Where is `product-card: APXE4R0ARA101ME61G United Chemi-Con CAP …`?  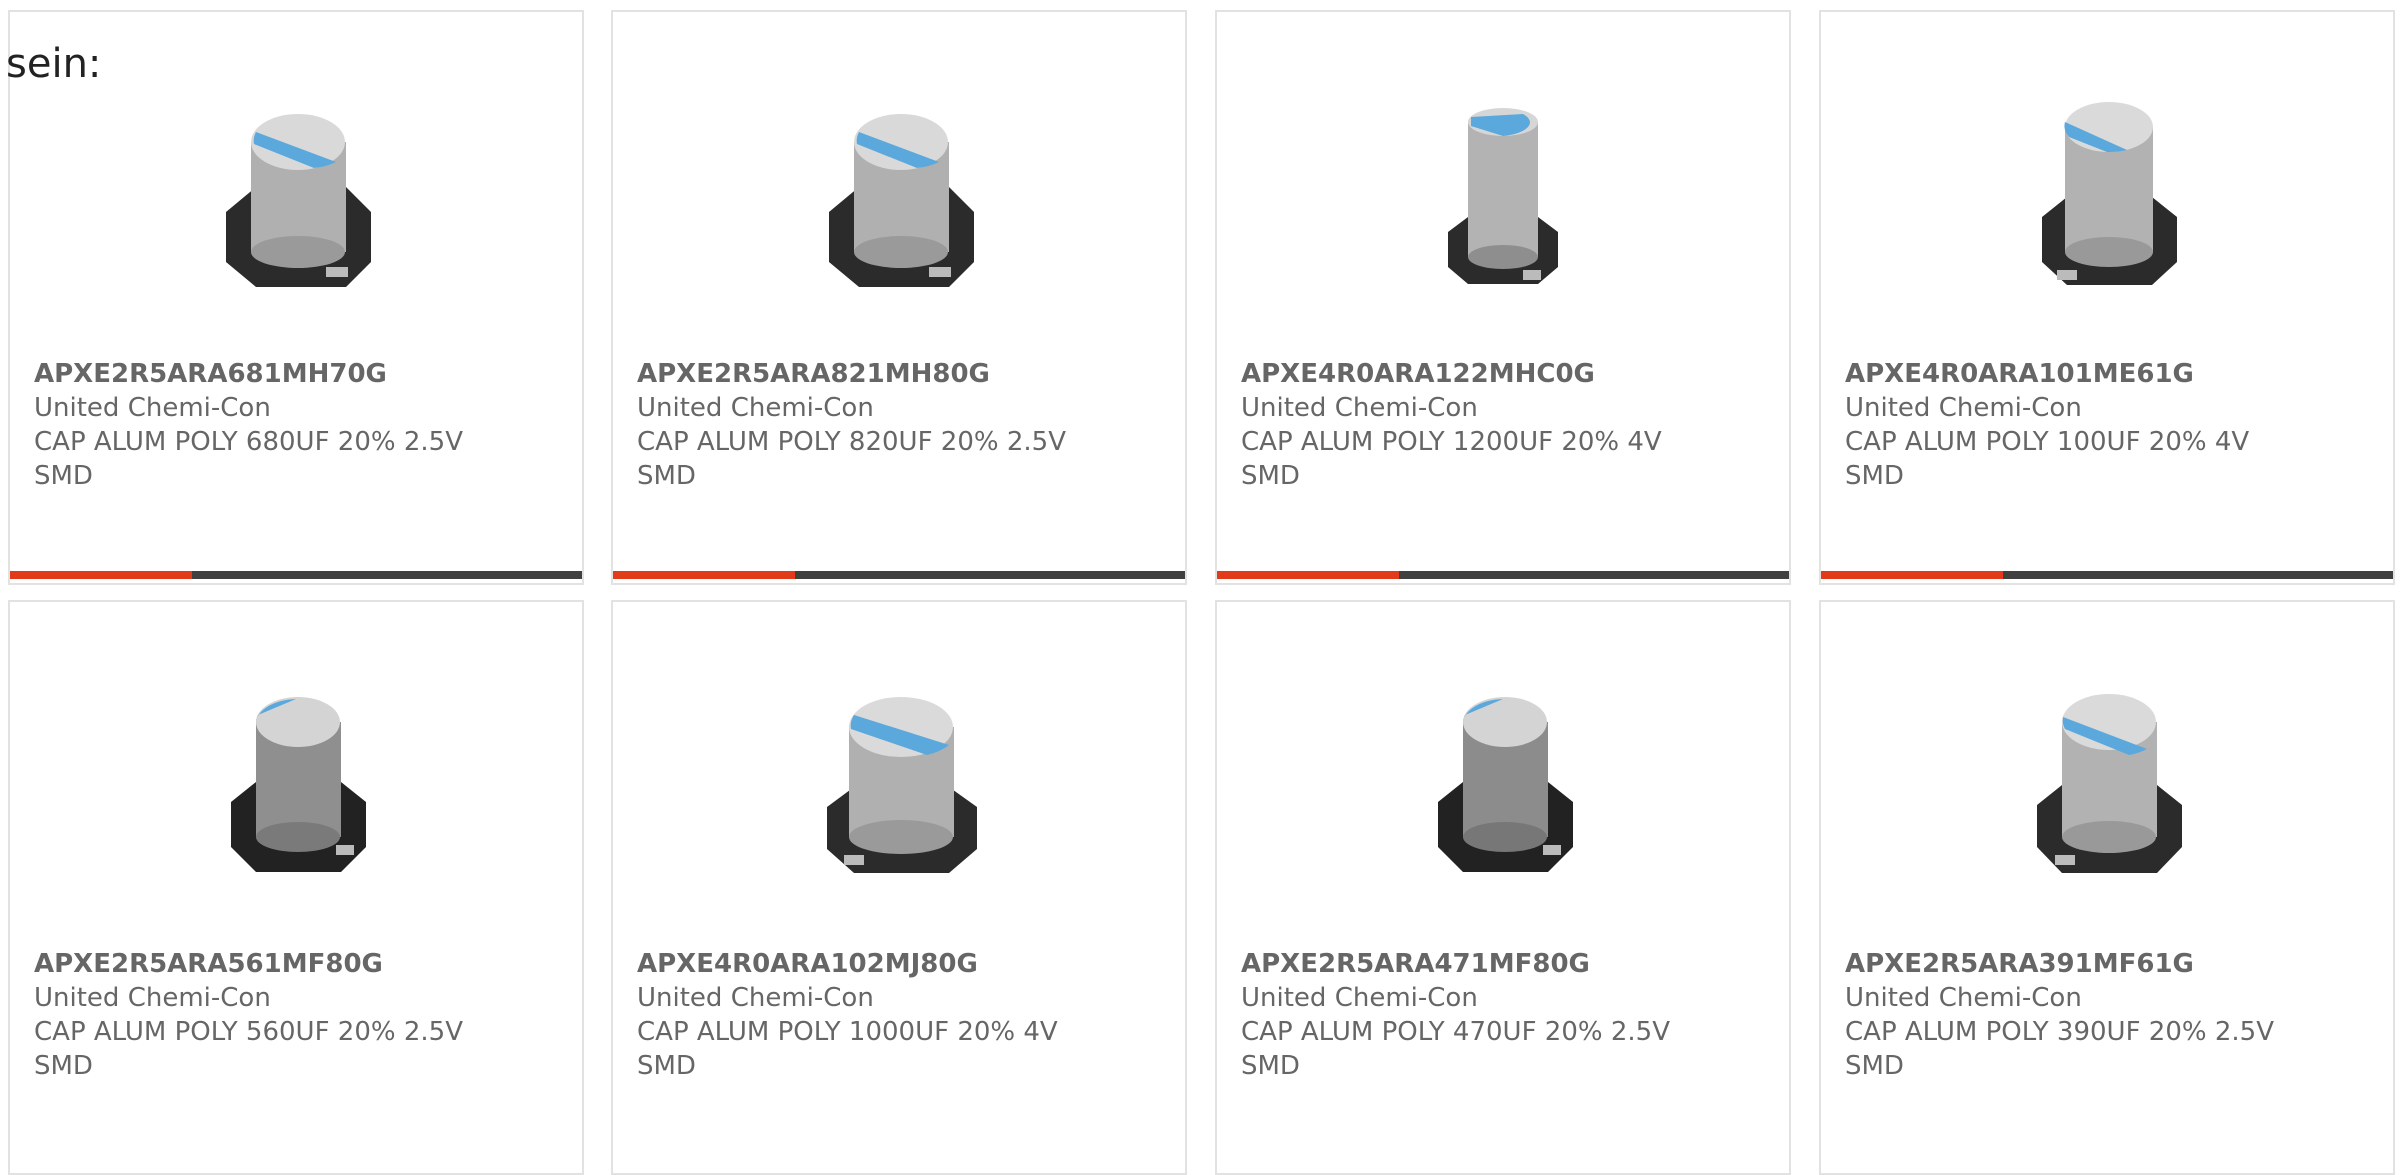
product-card: APXE4R0ARA101ME61G United Chemi-Con CAP … is located at coordinates (2107, 297).